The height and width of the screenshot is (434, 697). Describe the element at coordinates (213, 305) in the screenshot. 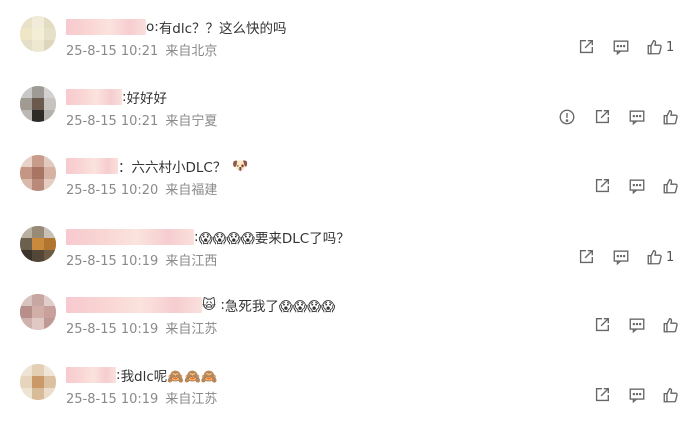

I see `username-tail: 🙀 :` at that location.